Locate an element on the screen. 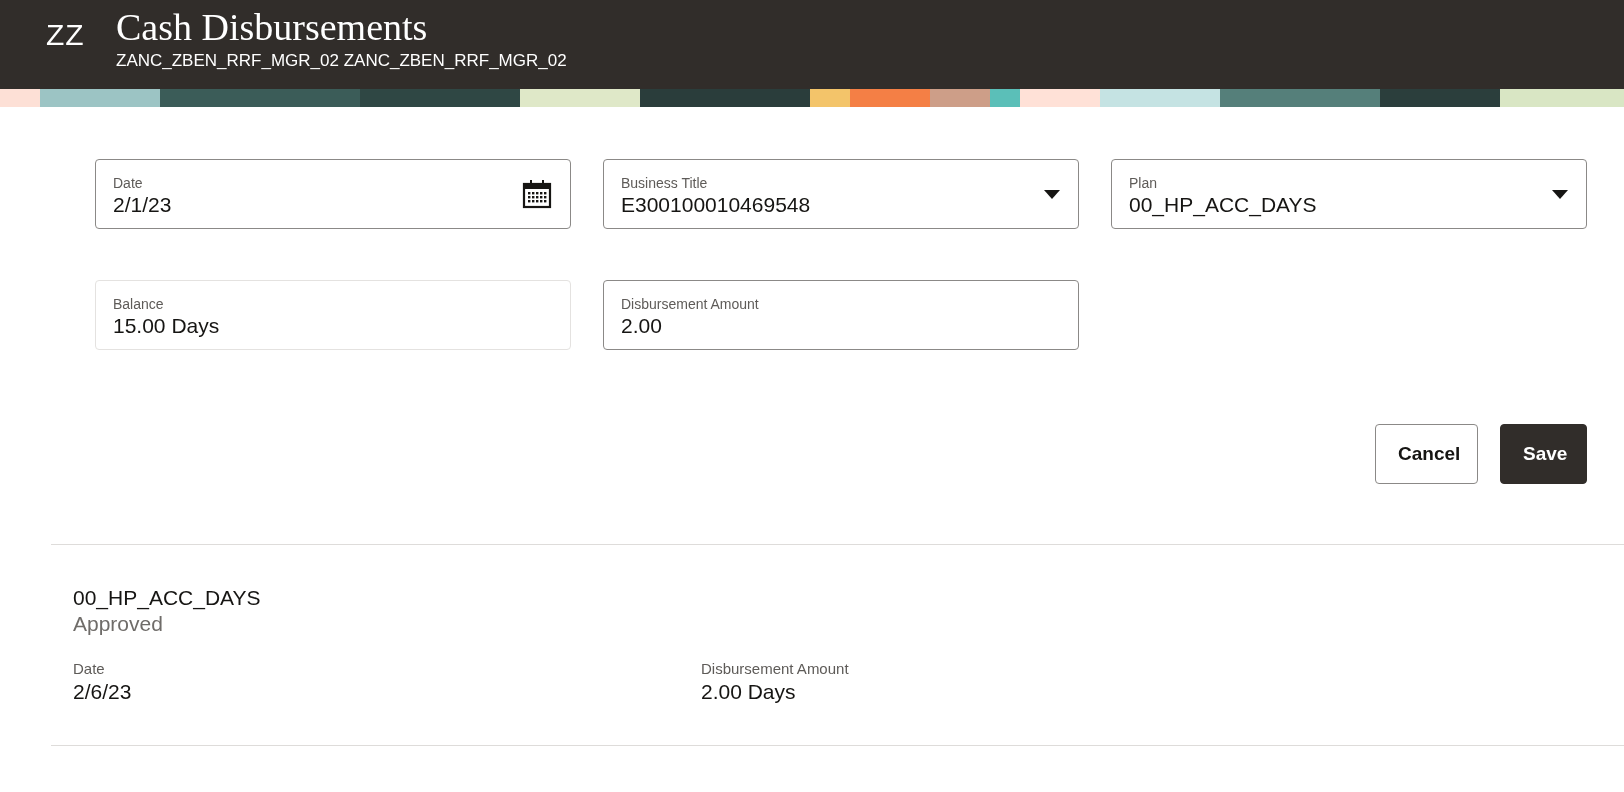  page-title: Cash Disbursements is located at coordinates (272, 27).